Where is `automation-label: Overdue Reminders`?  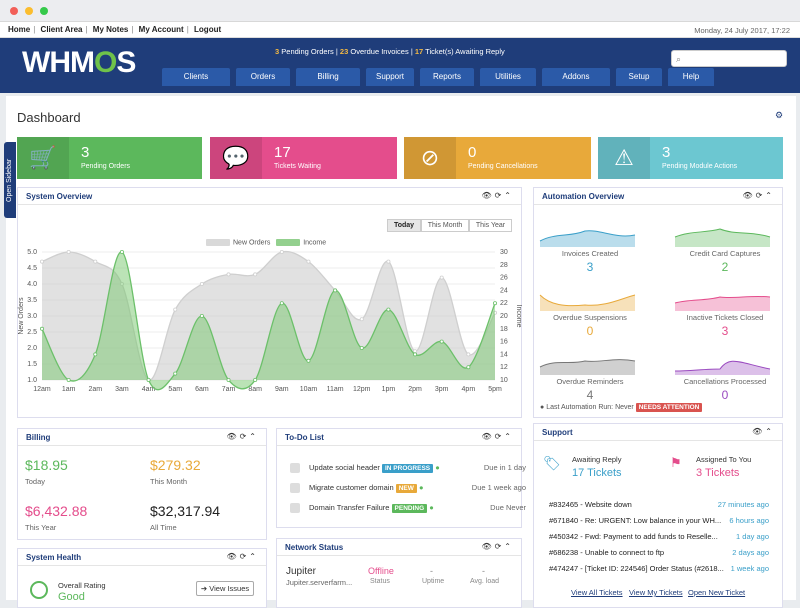 automation-label: Overdue Reminders is located at coordinates (590, 381).